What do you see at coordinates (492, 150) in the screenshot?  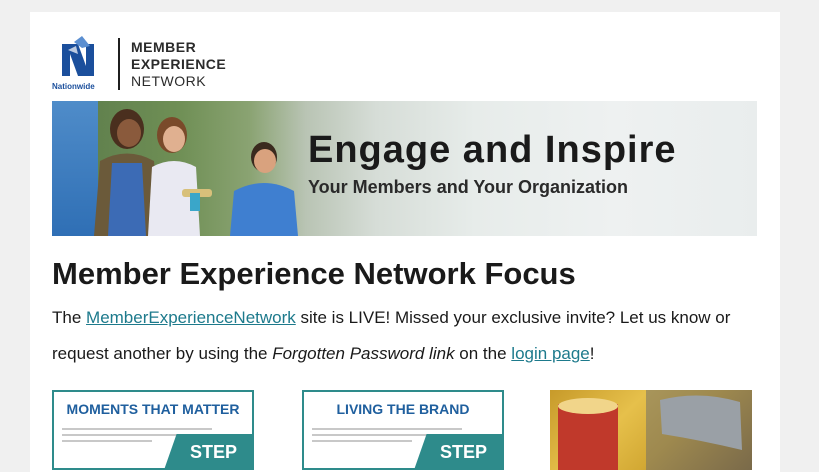 I see `banner-title: Engage and Inspire` at bounding box center [492, 150].